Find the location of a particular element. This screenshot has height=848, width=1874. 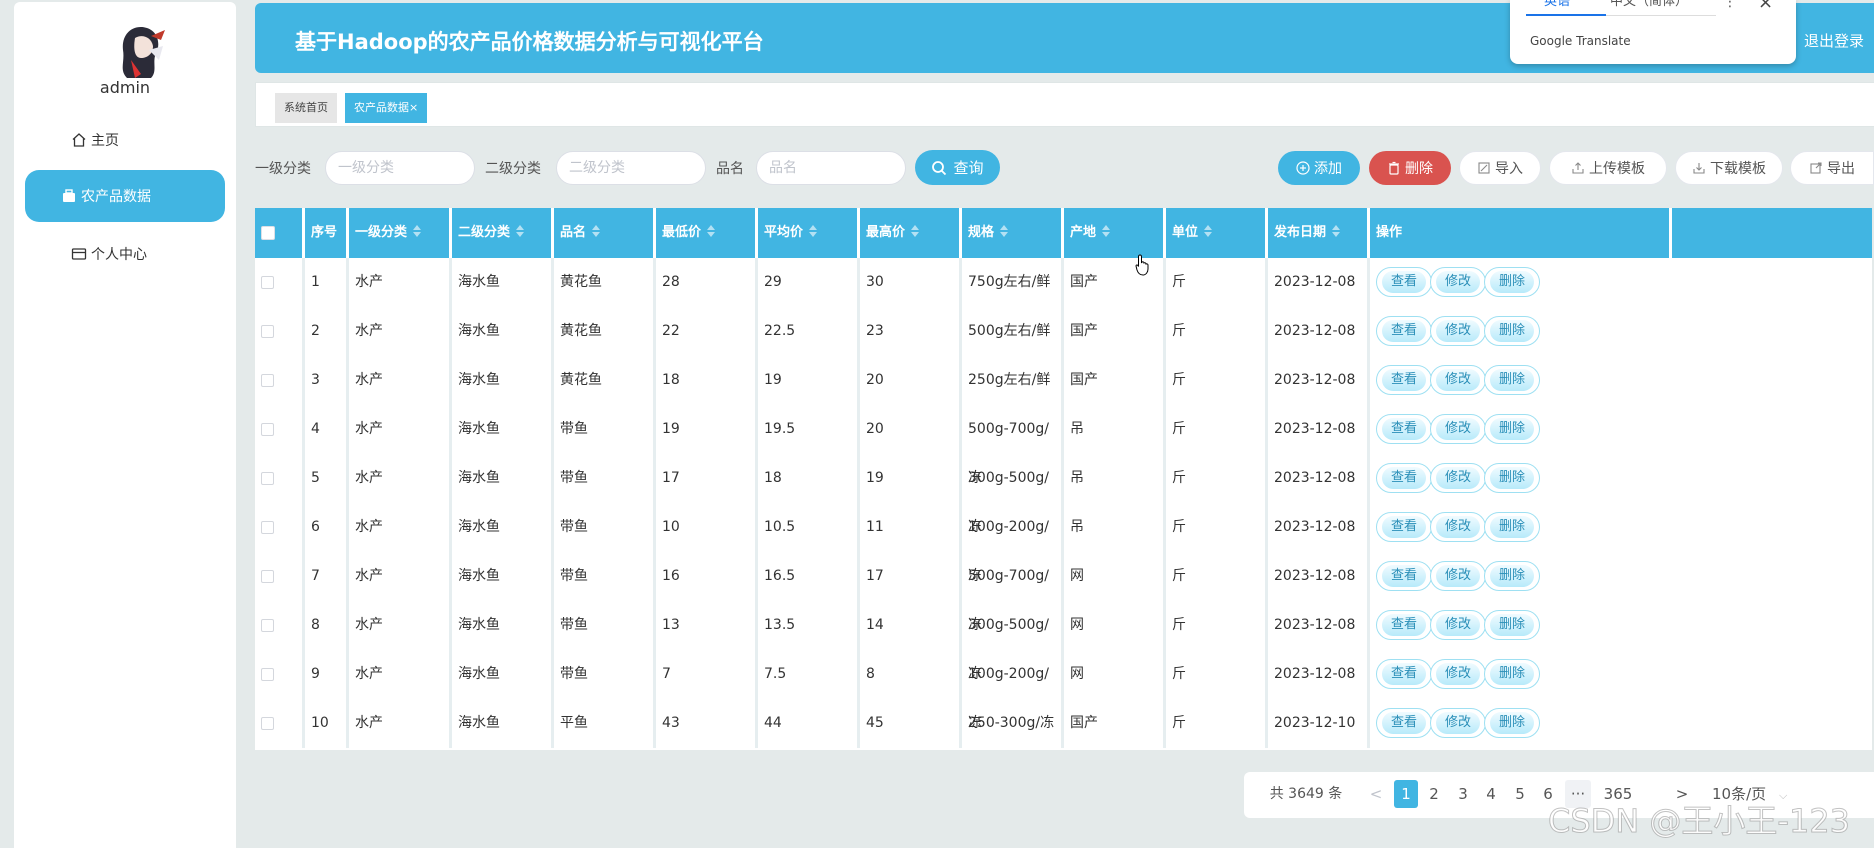

column-header: 平均价 is located at coordinates (809, 233).